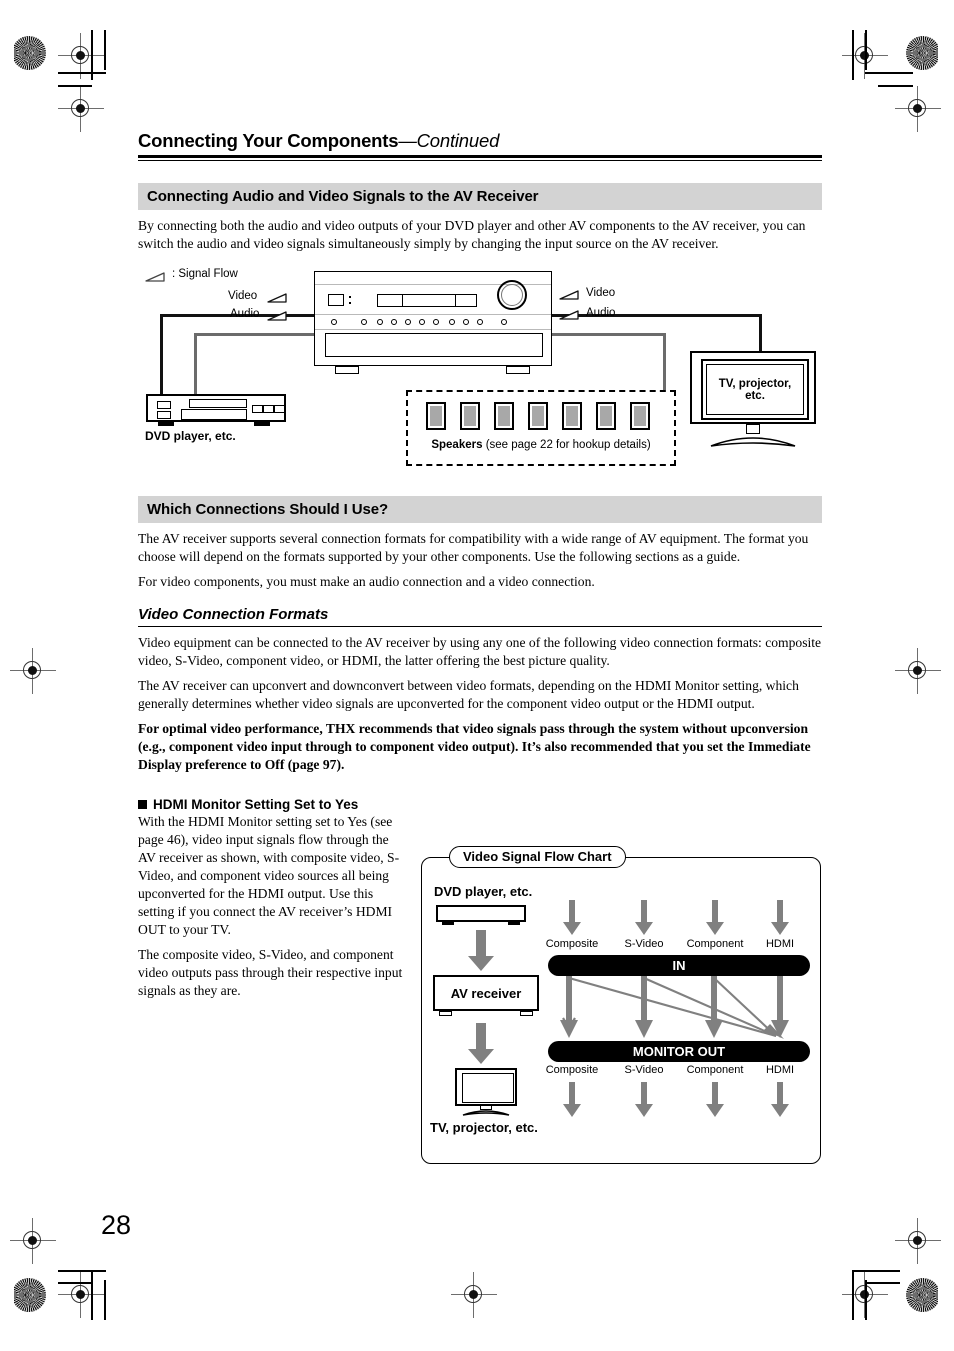 The width and height of the screenshot is (954, 1351). What do you see at coordinates (780, 920) in the screenshot?
I see `flow-arrow-into-hdmi-in` at bounding box center [780, 920].